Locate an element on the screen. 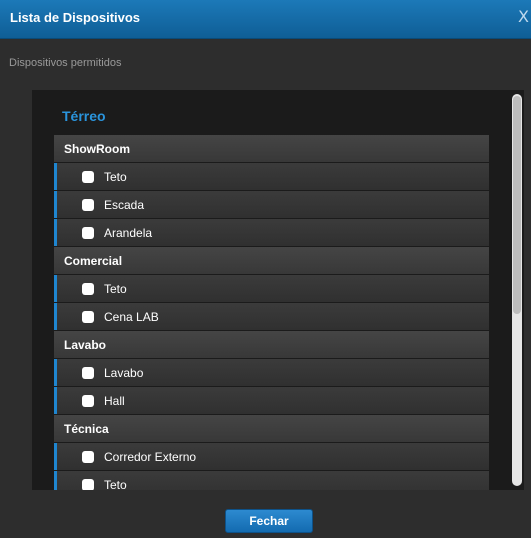 This screenshot has width=531, height=538. device-label: Lavabo is located at coordinates (124, 372).